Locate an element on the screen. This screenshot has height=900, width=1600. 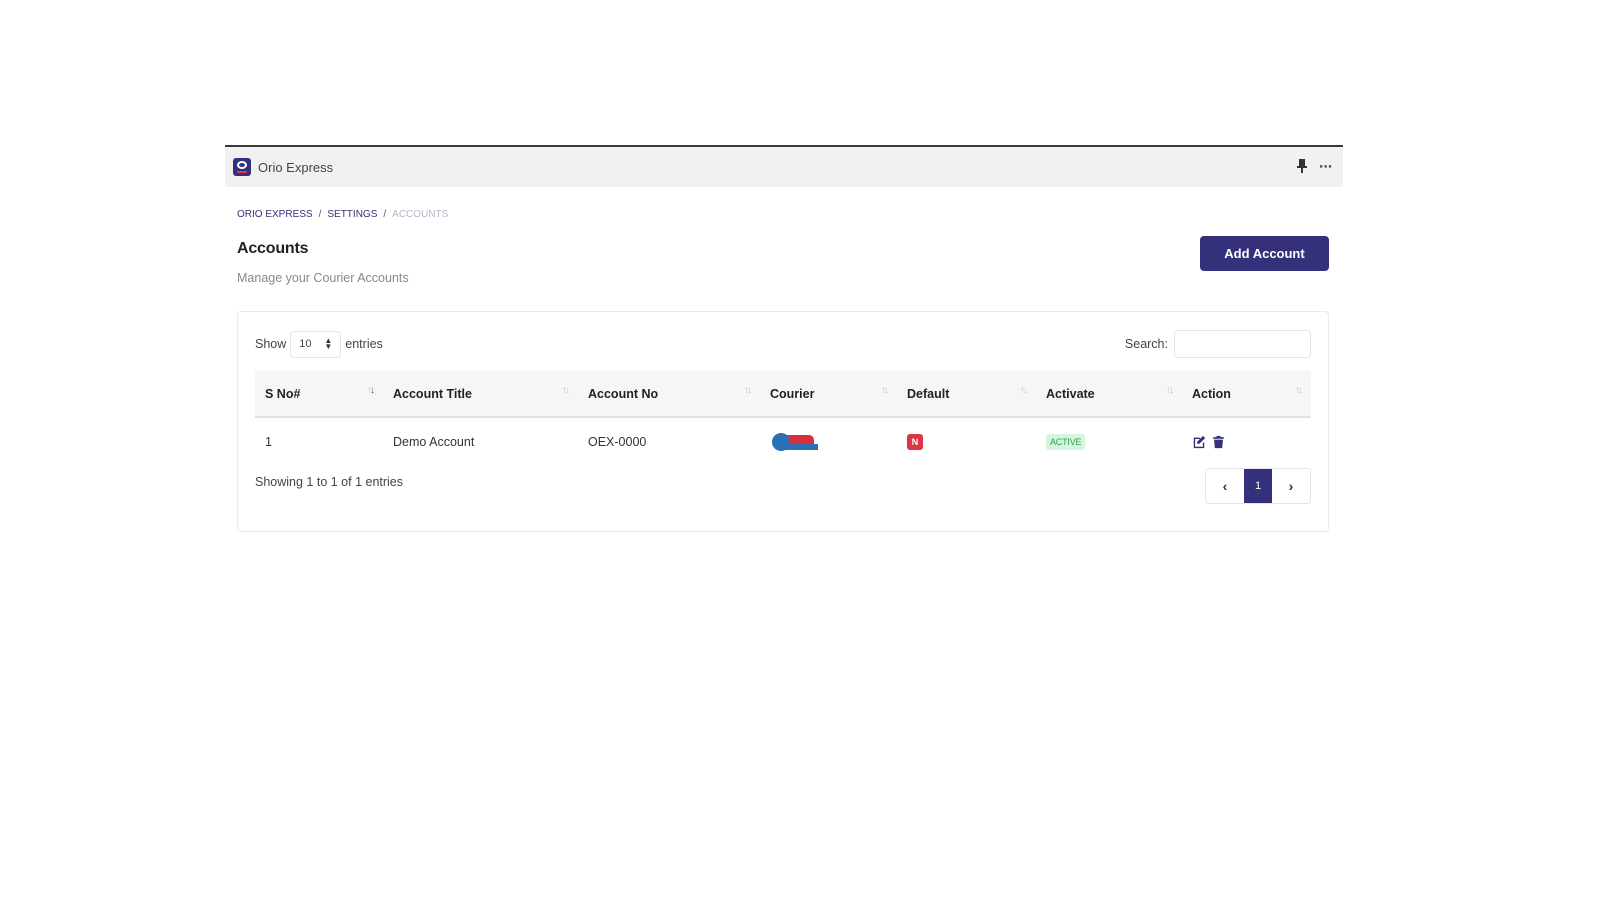
table-controls: Show 10 ▲ ▼ entries Search: is located at coordinates (783, 344).